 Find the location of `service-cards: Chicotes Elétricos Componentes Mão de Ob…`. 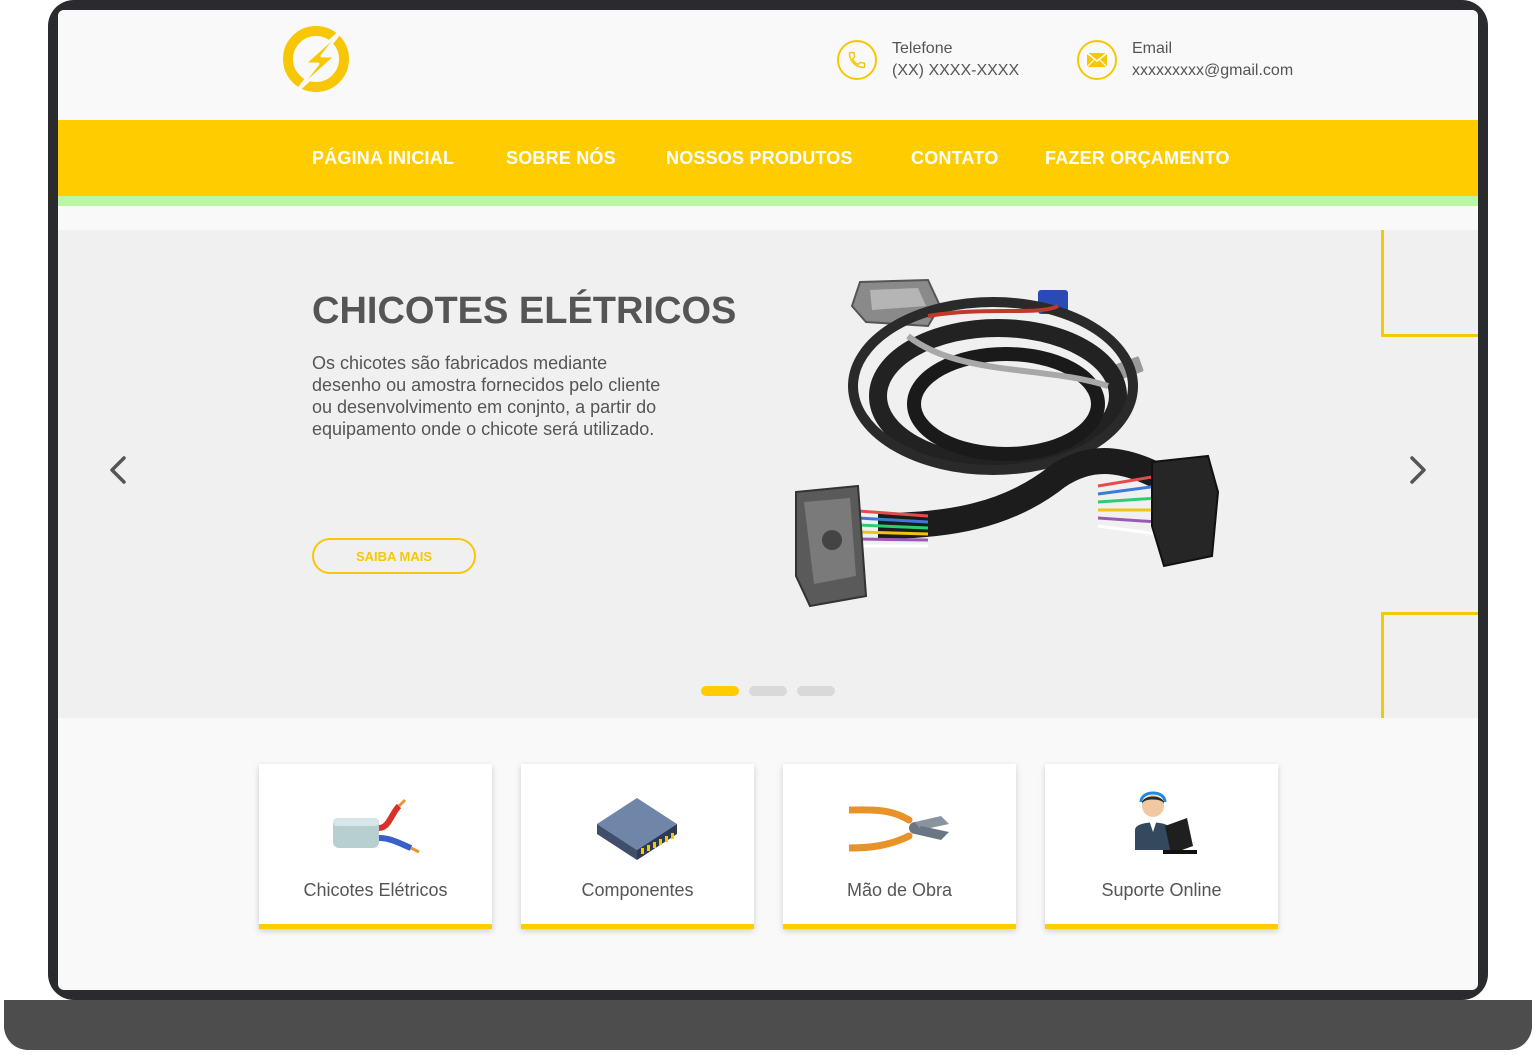

service-cards: Chicotes Elétricos Componentes Mão de Ob… is located at coordinates (768, 846).